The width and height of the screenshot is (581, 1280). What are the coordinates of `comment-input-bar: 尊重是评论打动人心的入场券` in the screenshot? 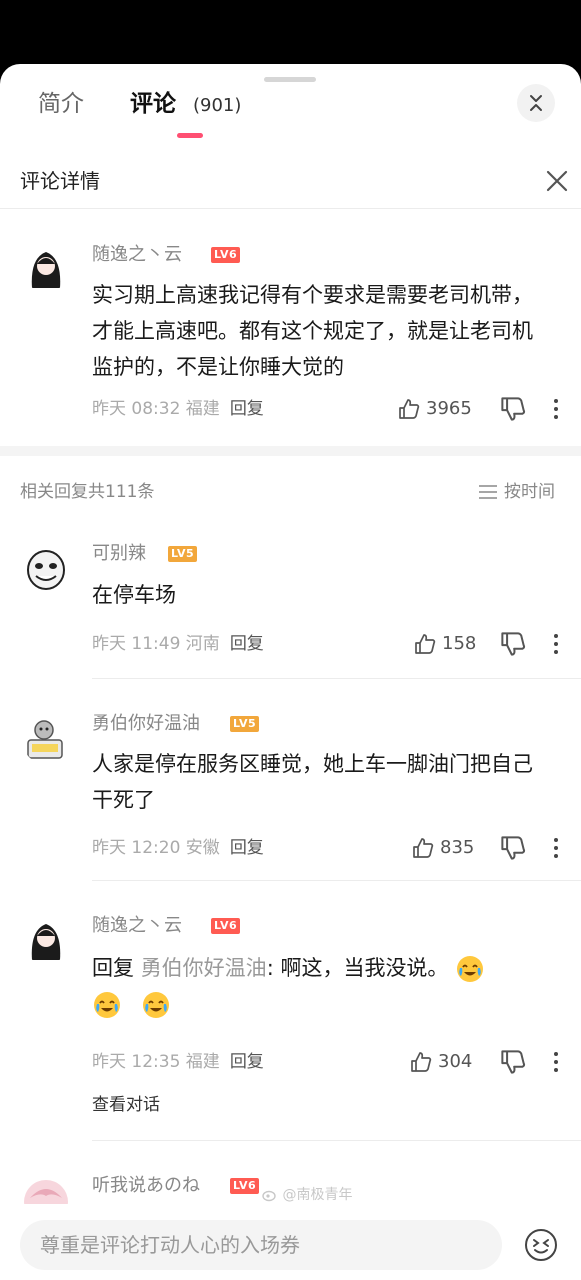 It's located at (290, 1242).